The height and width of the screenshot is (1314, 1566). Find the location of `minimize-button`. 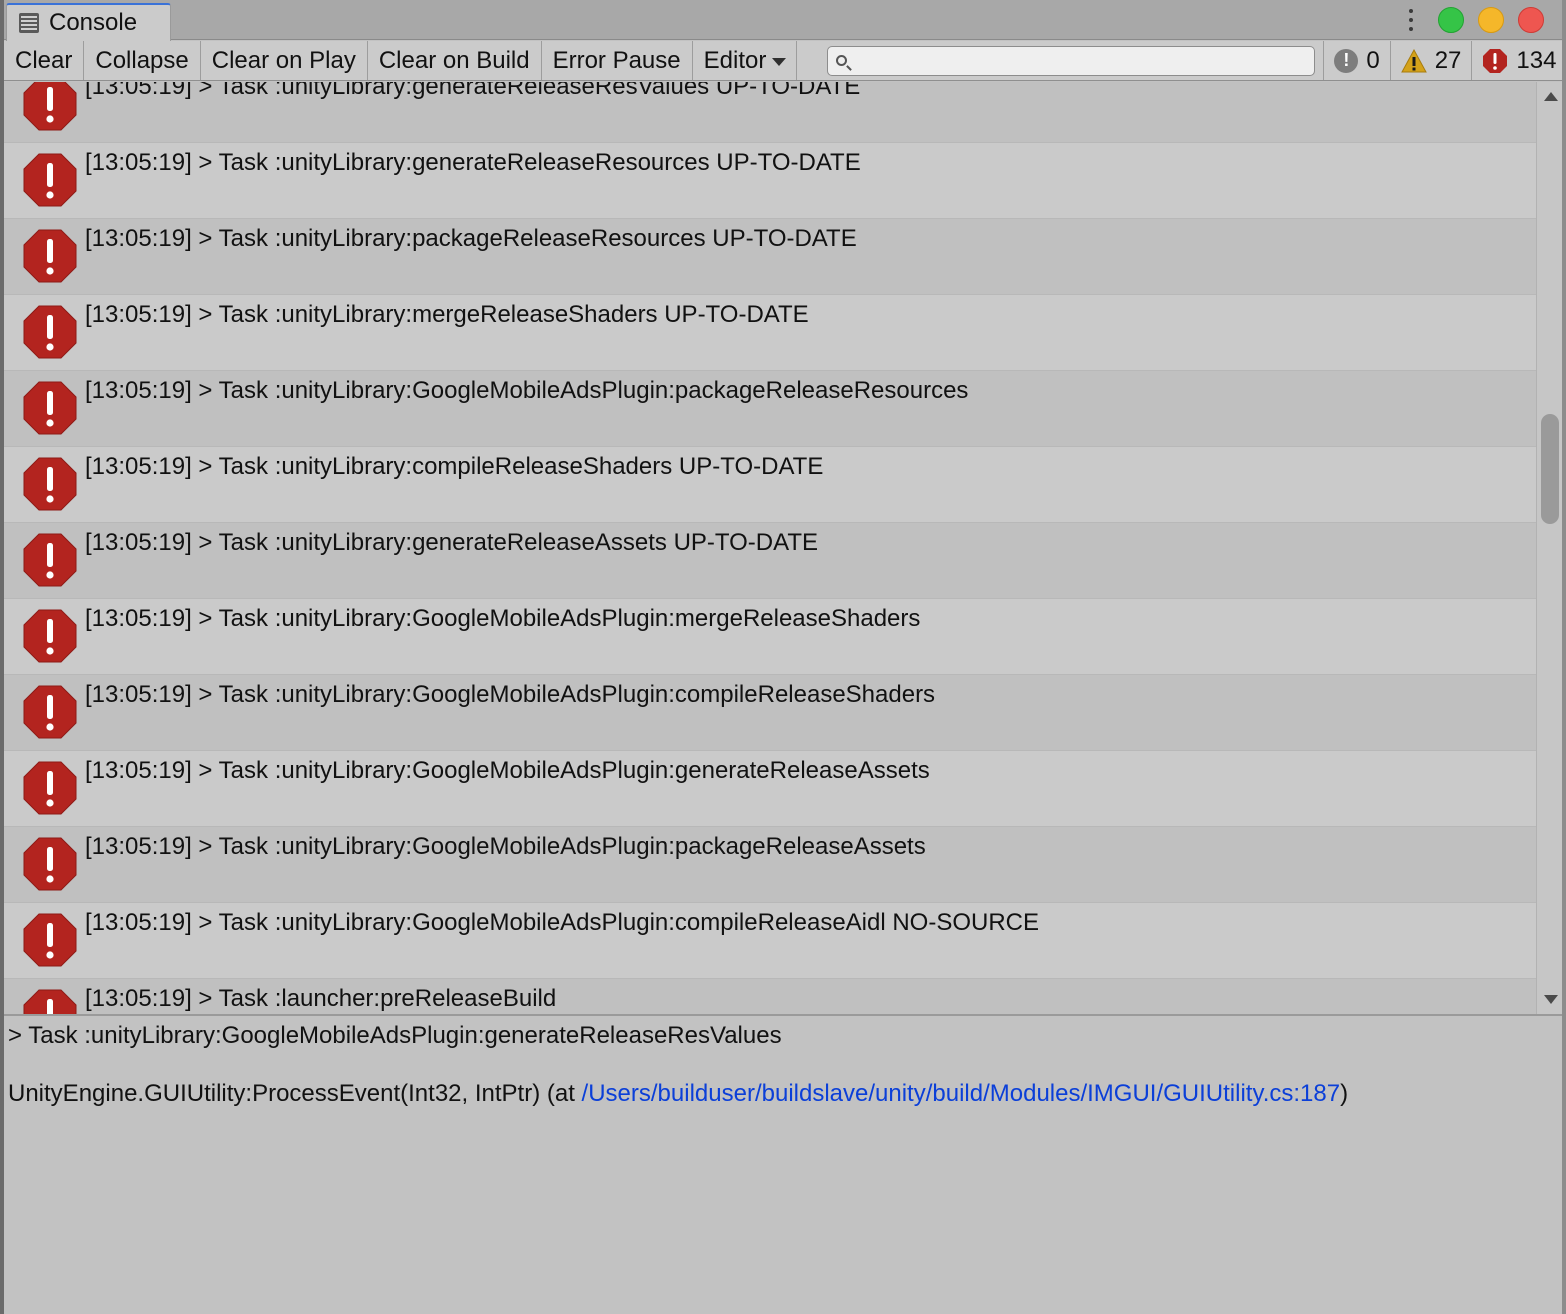

minimize-button is located at coordinates (1491, 20).